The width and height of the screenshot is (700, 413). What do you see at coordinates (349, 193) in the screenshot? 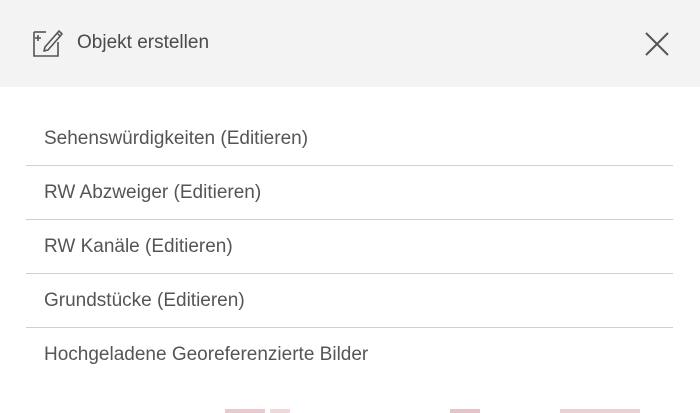
I see `layer-item-rw-abzweiger: RW Abzweiger (Editieren)` at bounding box center [349, 193].